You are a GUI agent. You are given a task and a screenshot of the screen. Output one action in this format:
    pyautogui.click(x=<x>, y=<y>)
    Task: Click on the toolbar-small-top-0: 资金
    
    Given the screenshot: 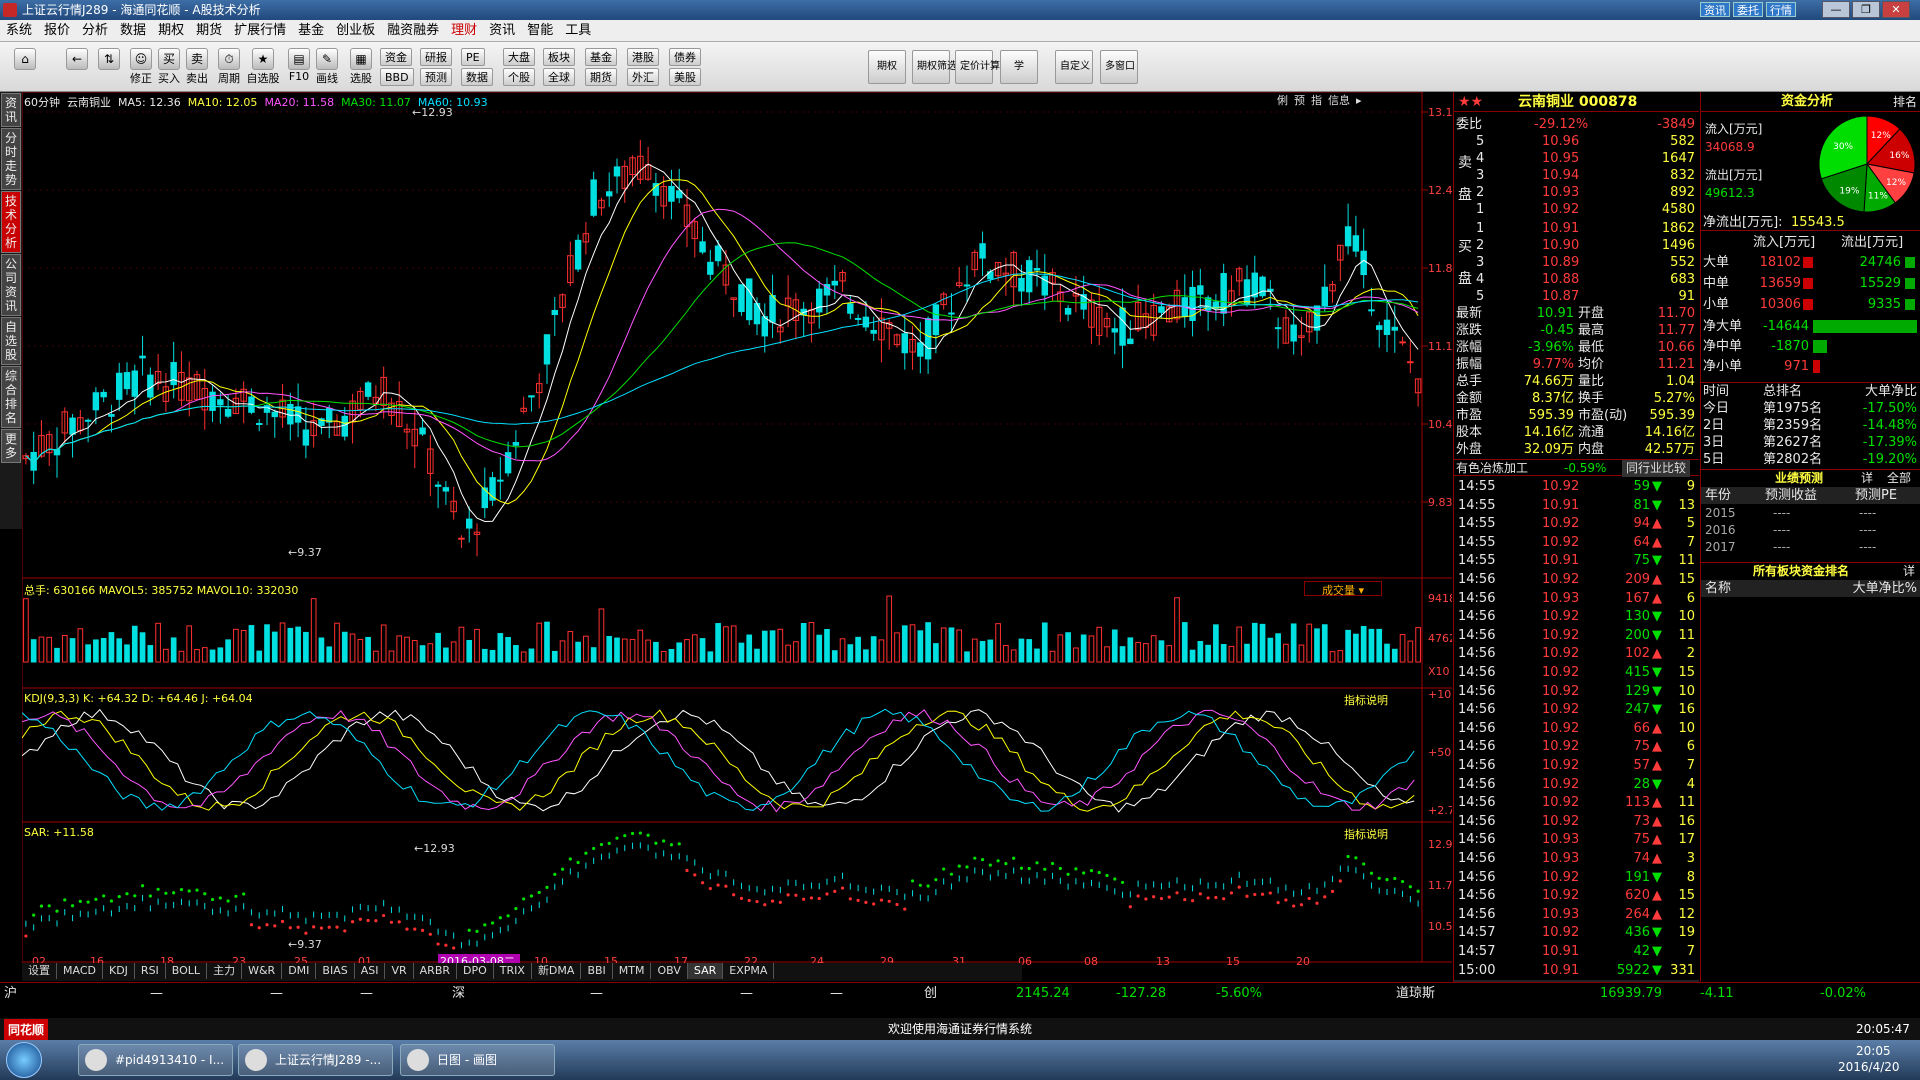 What is the action you would take?
    pyautogui.click(x=396, y=57)
    